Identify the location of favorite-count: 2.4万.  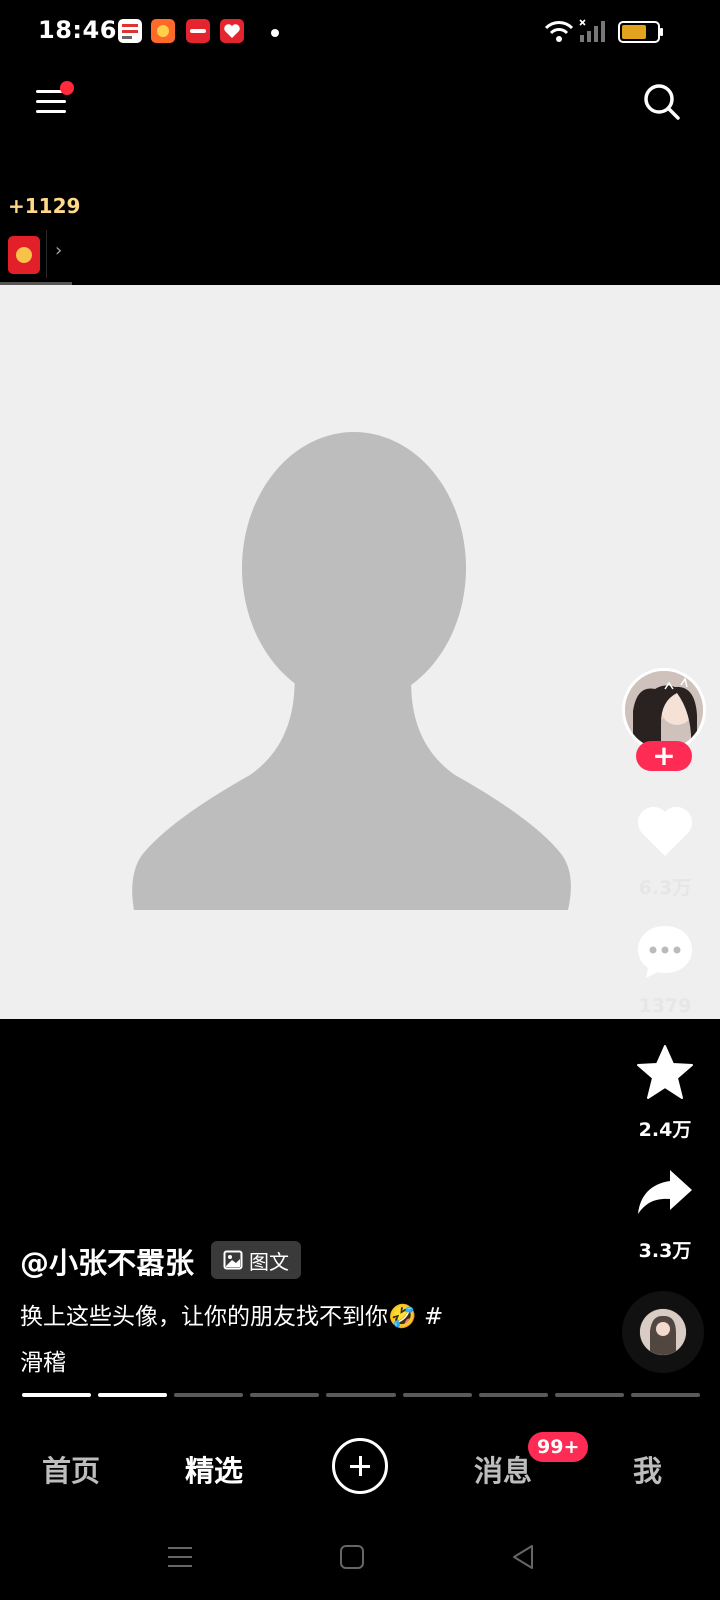
(665, 1130).